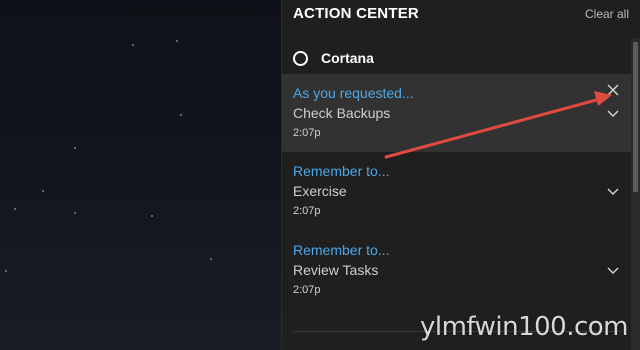 This screenshot has height=350, width=640. Describe the element at coordinates (524, 327) in the screenshot. I see `watermark: ylmfwin100.com` at that location.